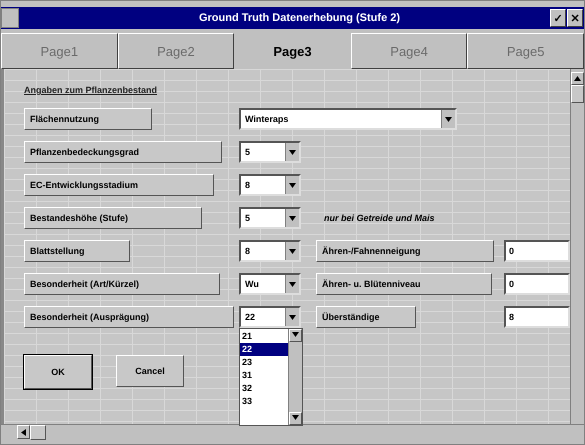 Image resolution: width=585 pixels, height=445 pixels. Describe the element at coordinates (88, 119) in the screenshot. I see `field-label-button: Flächennutzung` at that location.